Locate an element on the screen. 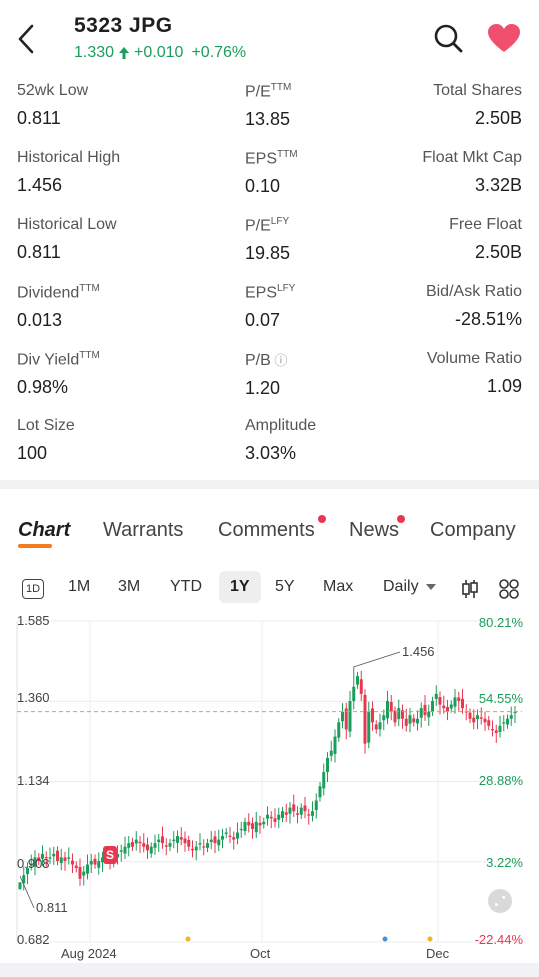 The image size is (539, 977). stat-value: 0.811 is located at coordinates (39, 252).